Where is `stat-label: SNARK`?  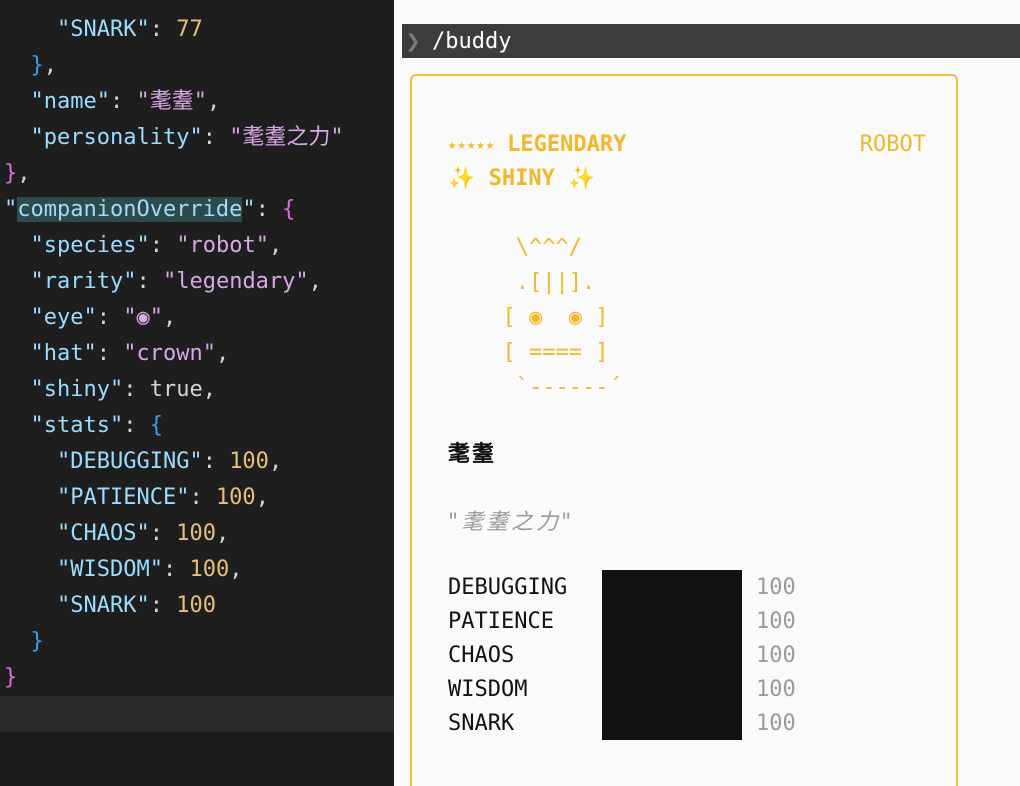
stat-label: SNARK is located at coordinates (481, 723).